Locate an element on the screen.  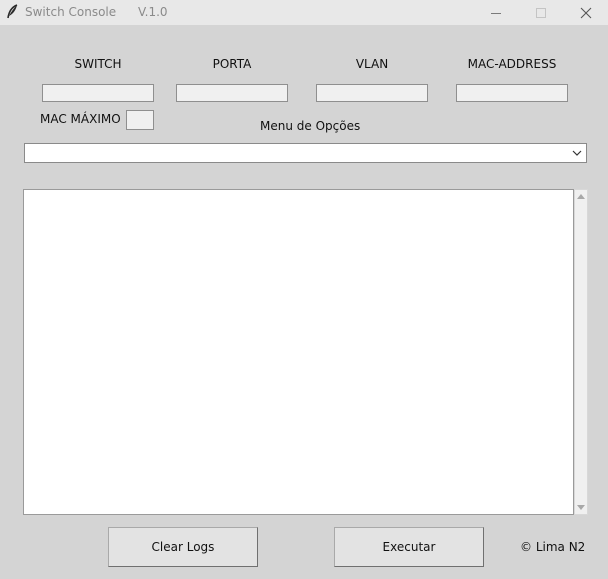
porta-input is located at coordinates (232, 93).